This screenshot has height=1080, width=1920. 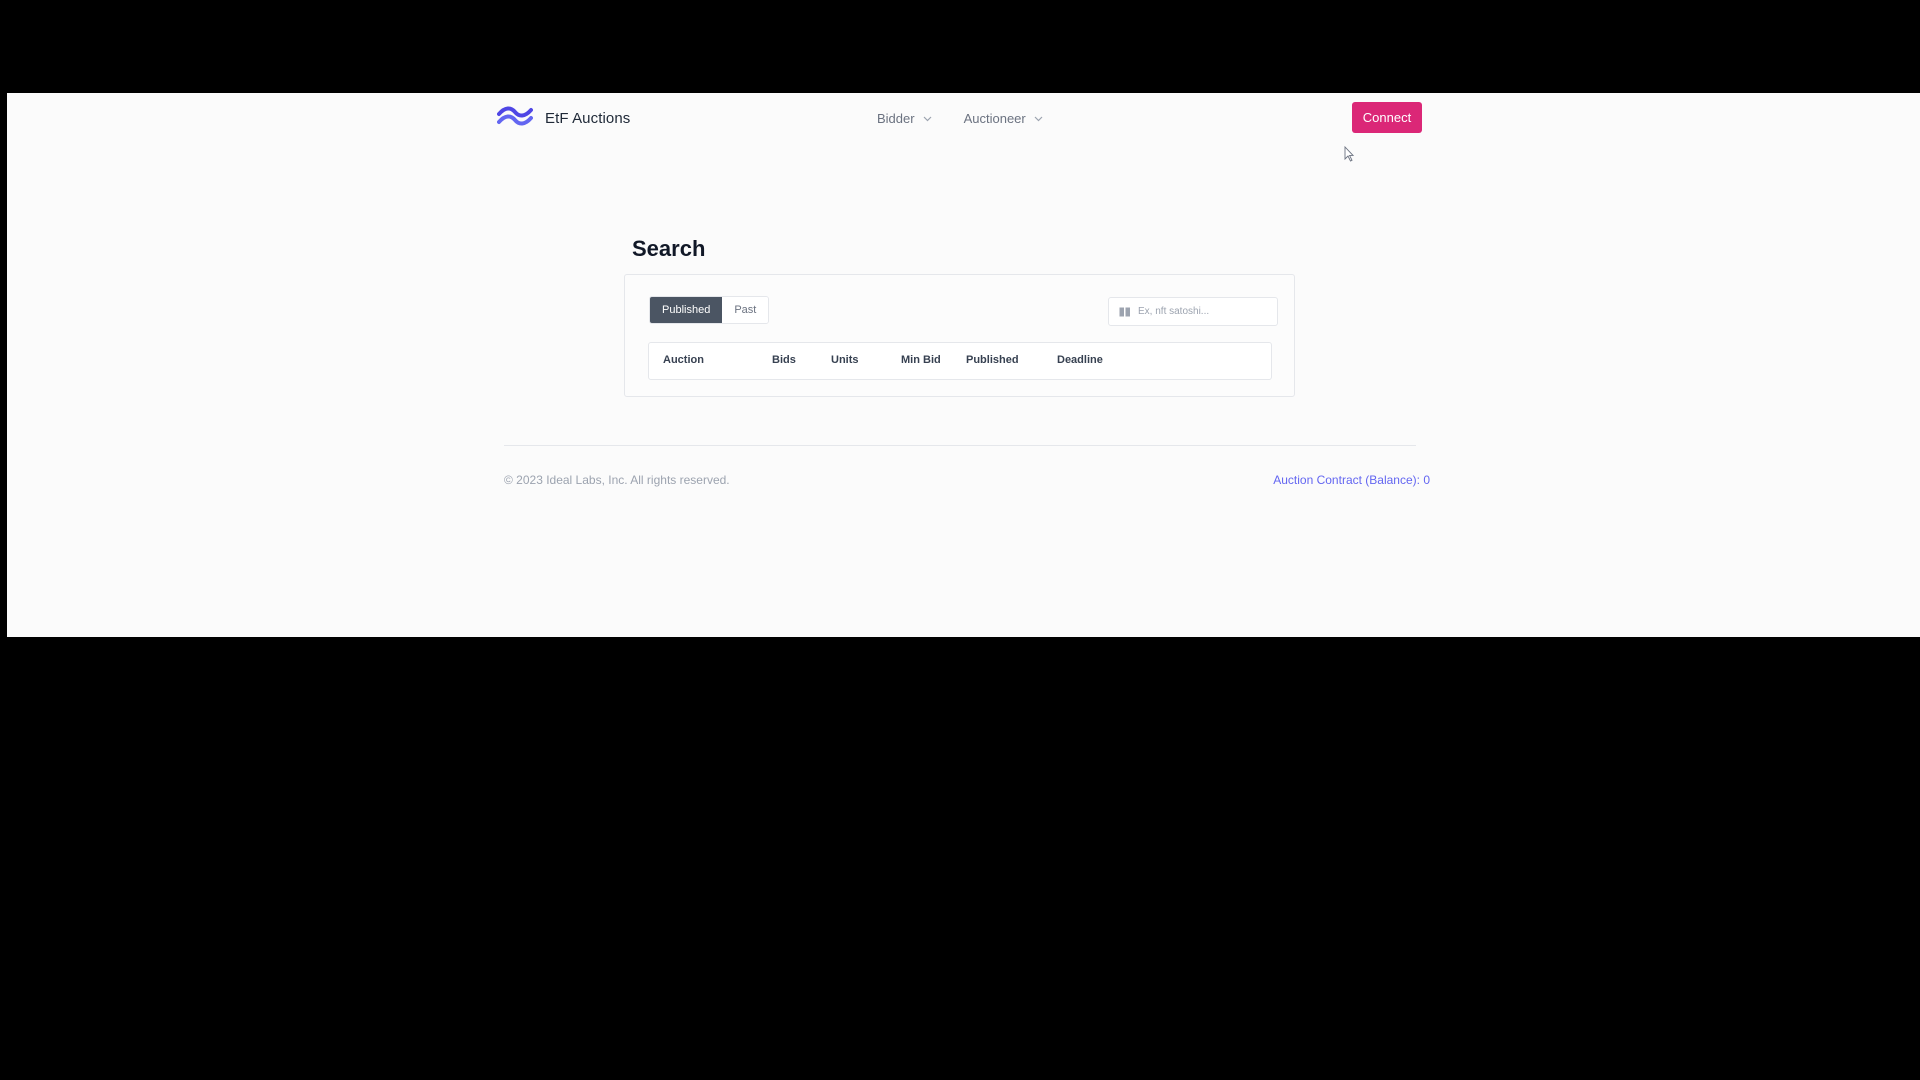 What do you see at coordinates (1124, 311) in the screenshot?
I see `search-icon` at bounding box center [1124, 311].